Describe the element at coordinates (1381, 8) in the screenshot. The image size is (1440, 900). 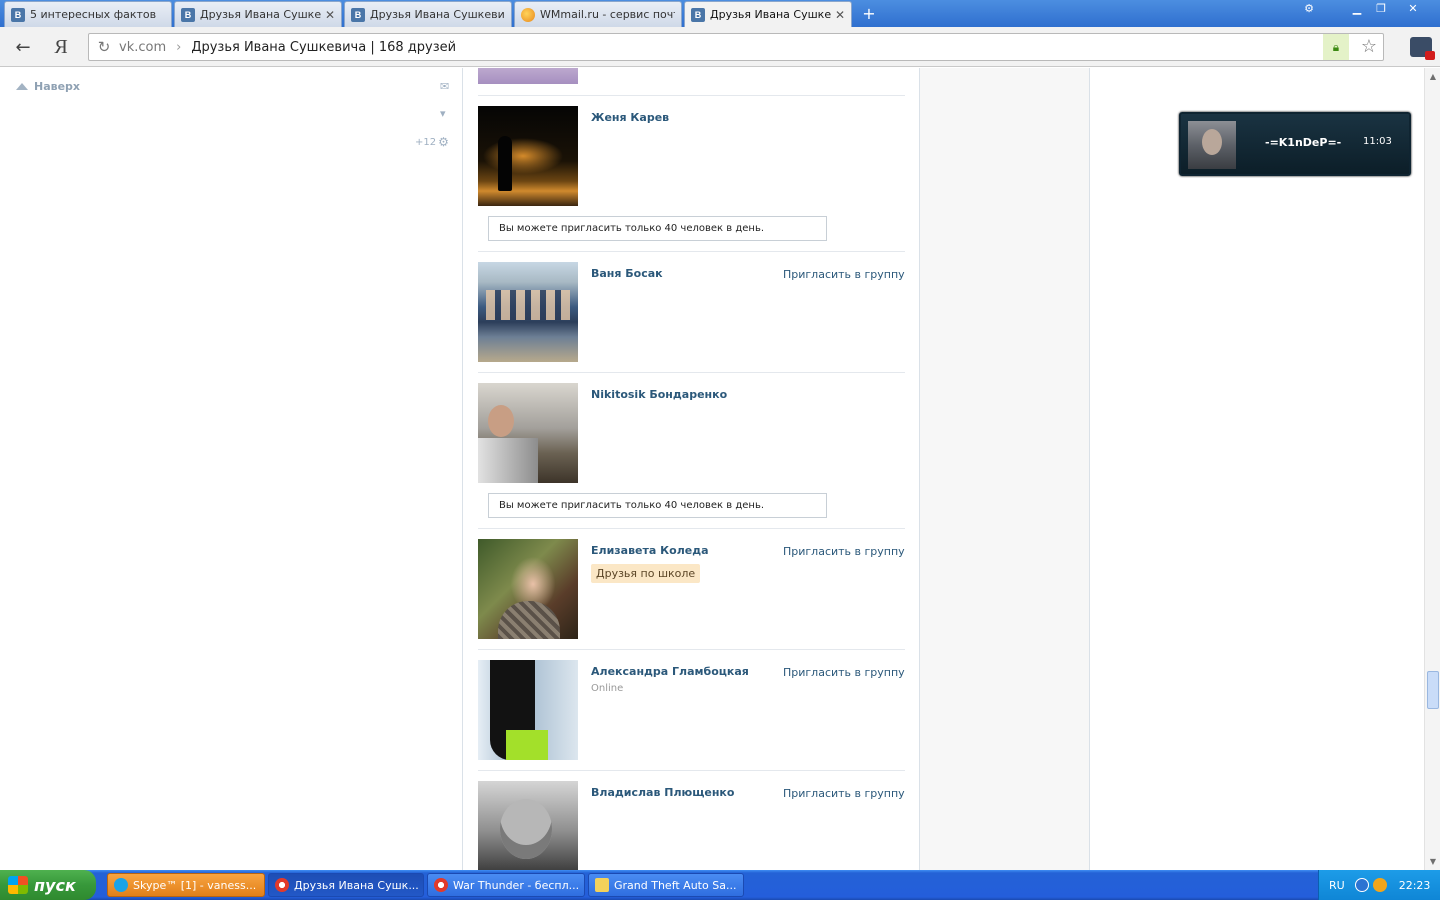
I see `restore-icon: ❐` at that location.